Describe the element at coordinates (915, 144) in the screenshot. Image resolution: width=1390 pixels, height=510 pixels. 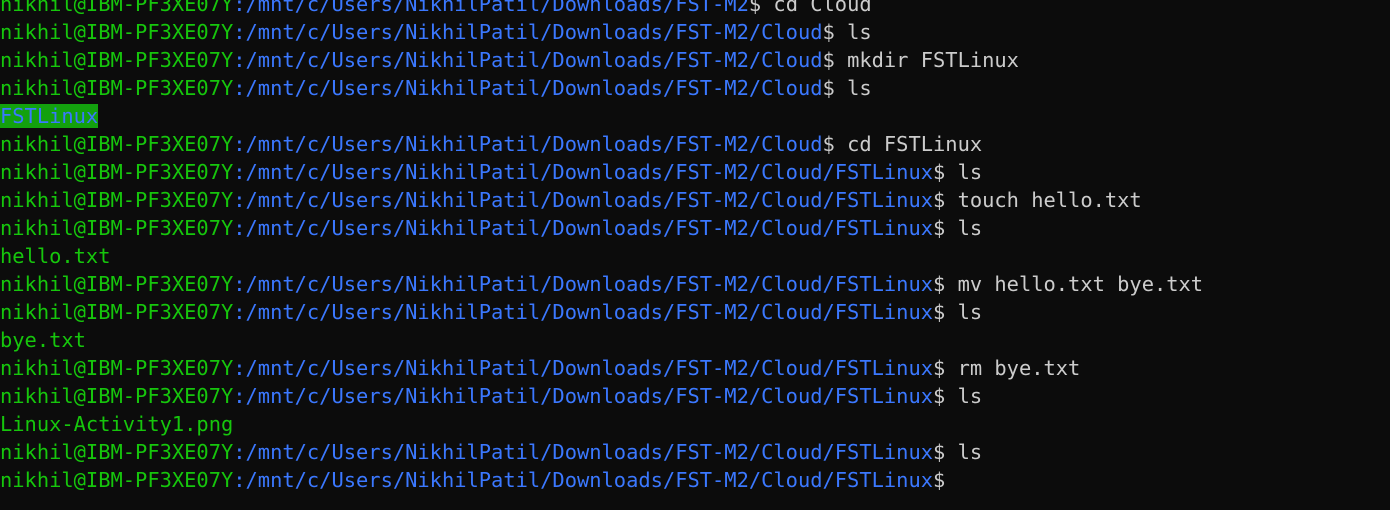
I see `command-text: cd FSTLinux` at that location.